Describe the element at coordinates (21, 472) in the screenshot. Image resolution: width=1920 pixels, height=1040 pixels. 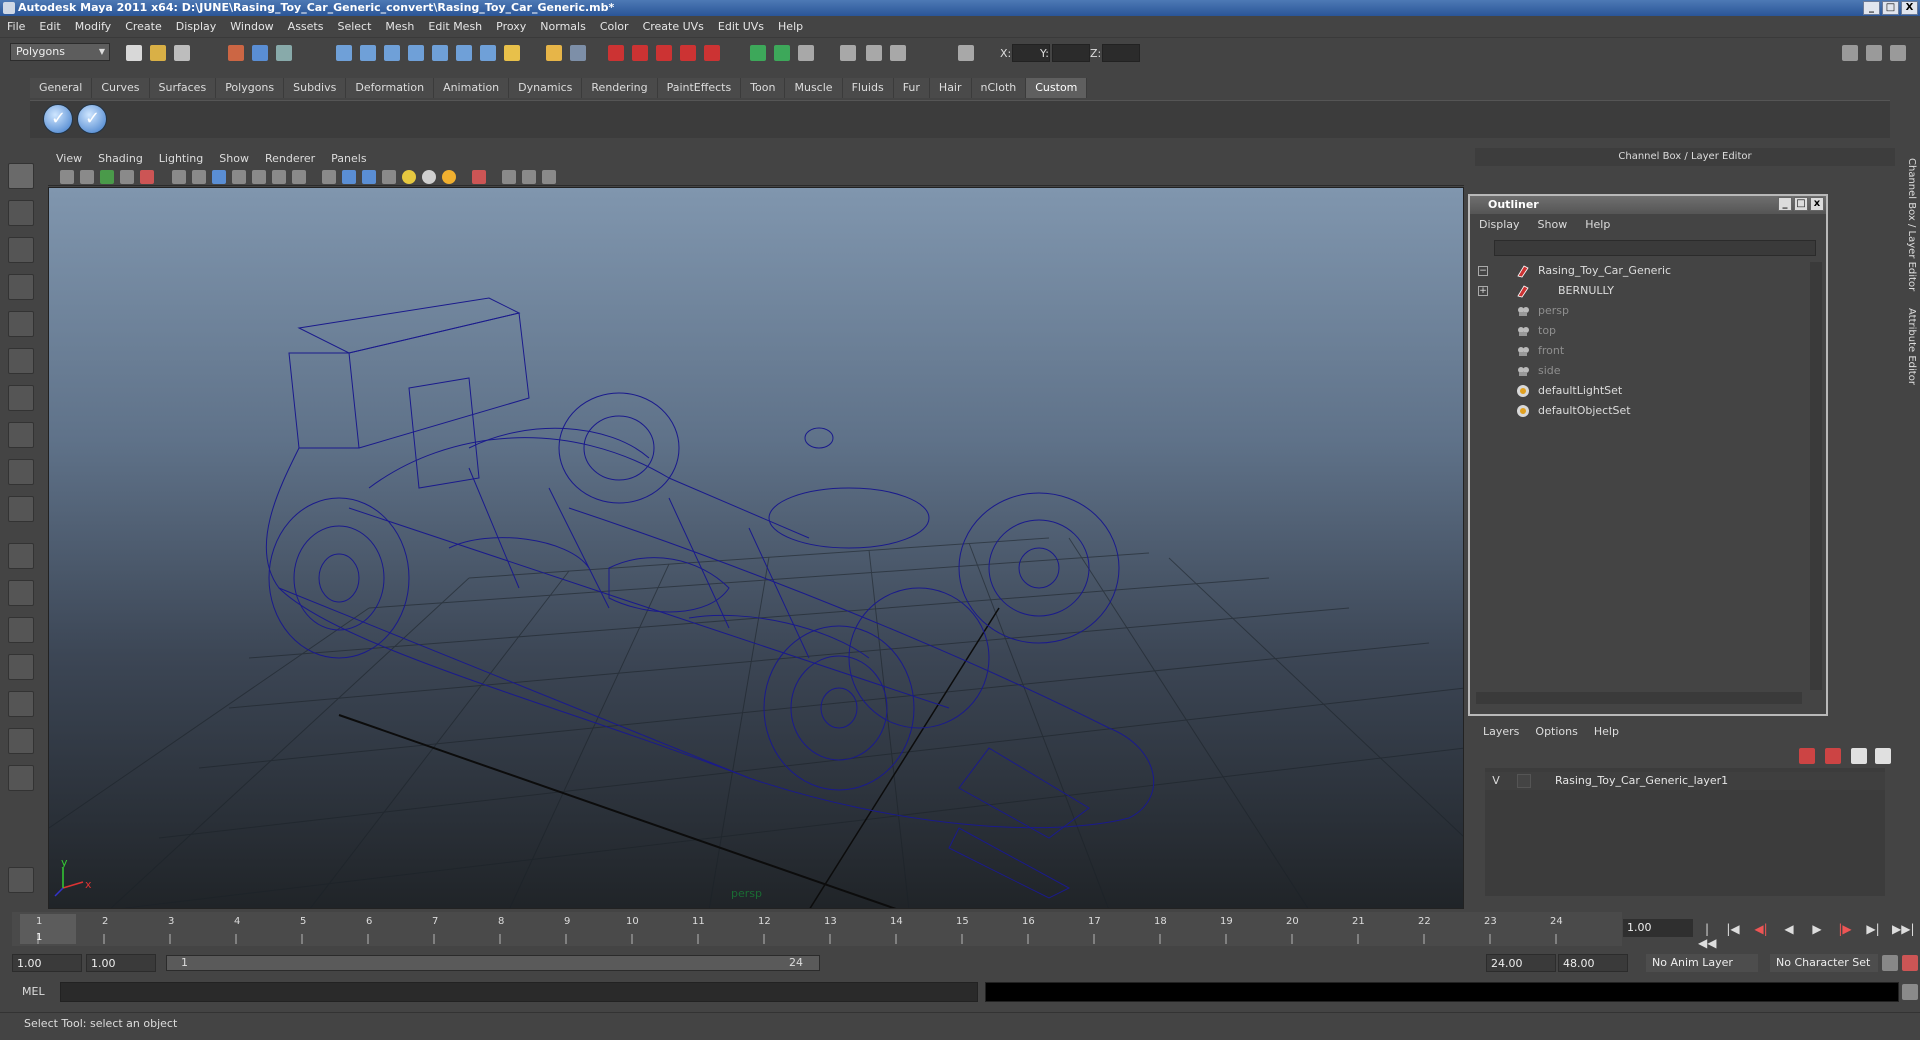
I see `show-manipulator-icon` at that location.